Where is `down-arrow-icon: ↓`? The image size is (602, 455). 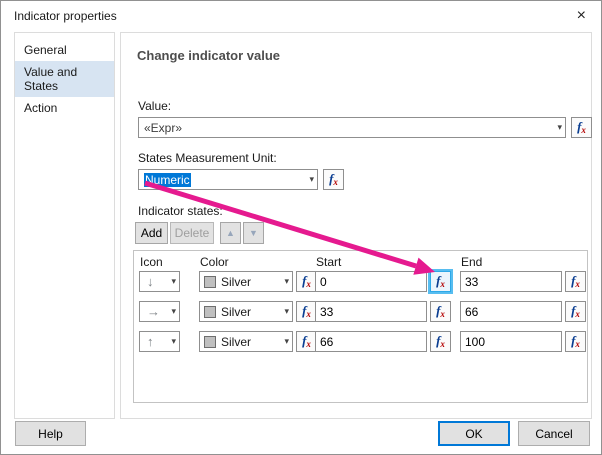 down-arrow-icon: ↓ is located at coordinates (150, 281).